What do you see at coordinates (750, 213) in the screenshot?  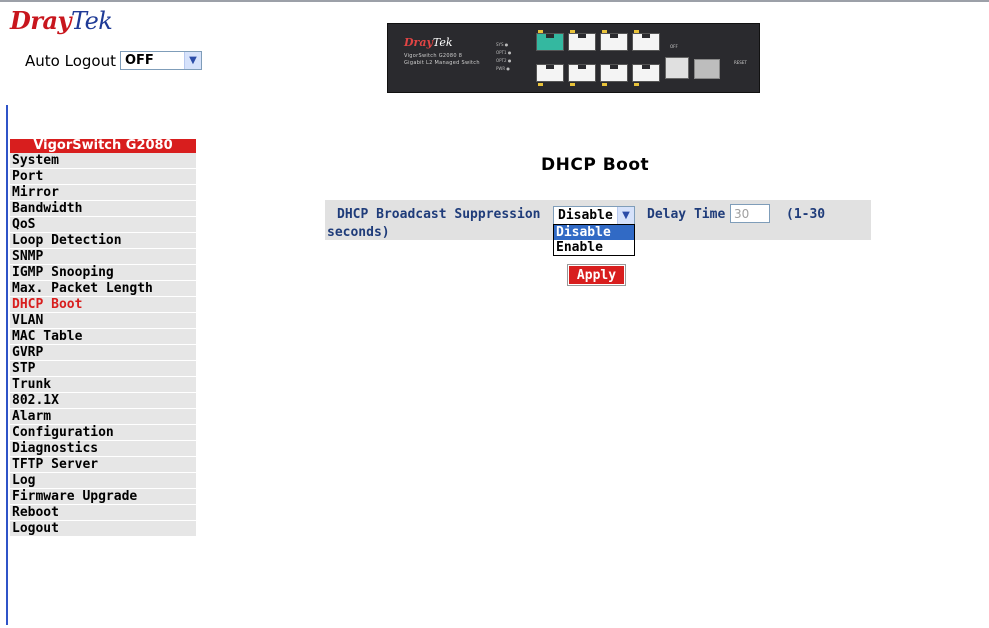 I see `delay-time-input` at bounding box center [750, 213].